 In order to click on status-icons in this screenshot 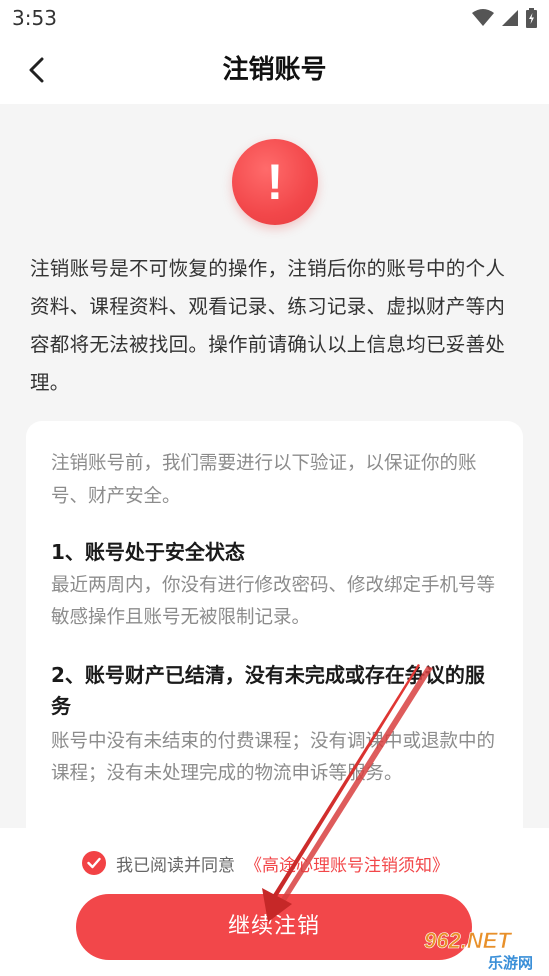, I will do `click(504, 18)`.